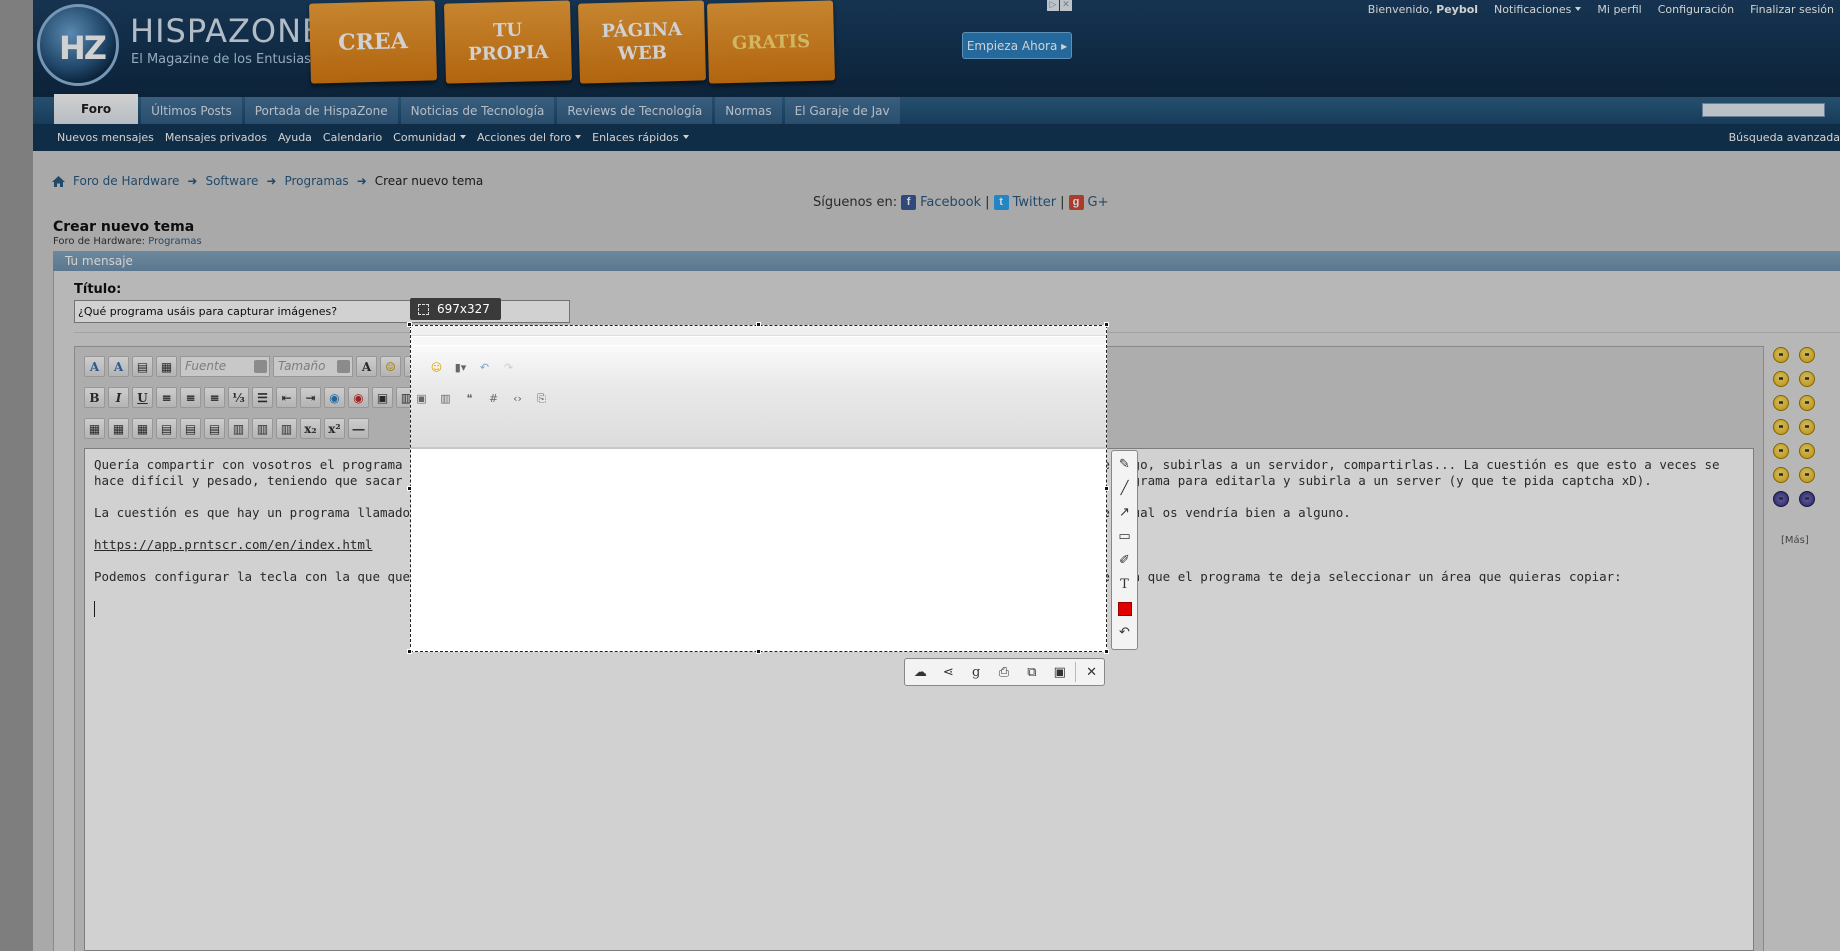 The image size is (1840, 951). What do you see at coordinates (481, 398) in the screenshot?
I see `captured-toolbar-row-2: ▣ ▥ ❝ # ‹› ⎘` at bounding box center [481, 398].